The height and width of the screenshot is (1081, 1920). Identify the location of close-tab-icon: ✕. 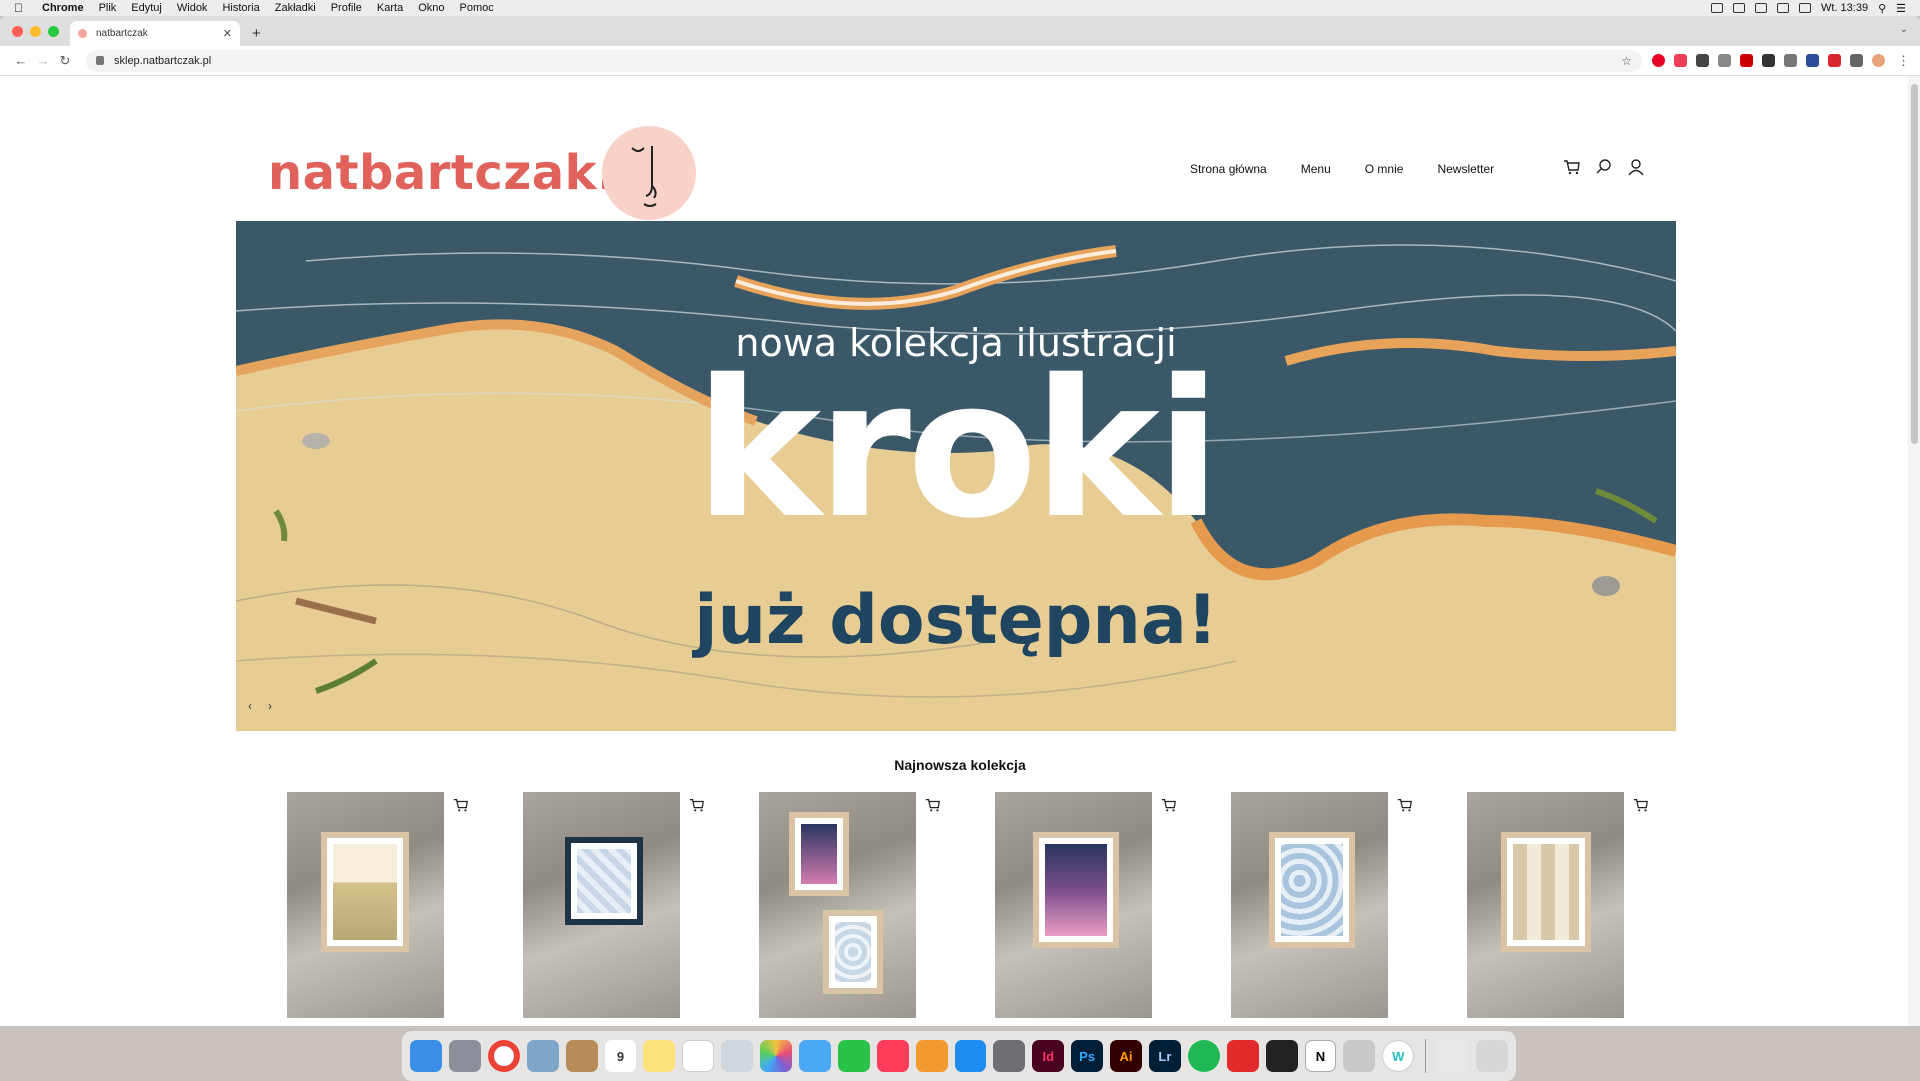
(227, 33).